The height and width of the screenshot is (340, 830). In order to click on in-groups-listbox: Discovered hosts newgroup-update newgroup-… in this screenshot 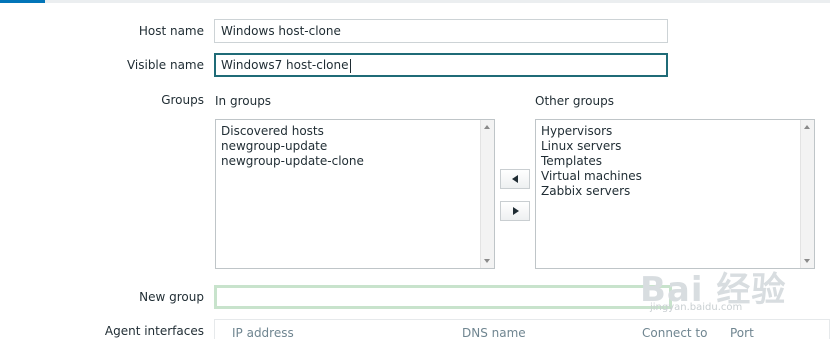, I will do `click(355, 194)`.